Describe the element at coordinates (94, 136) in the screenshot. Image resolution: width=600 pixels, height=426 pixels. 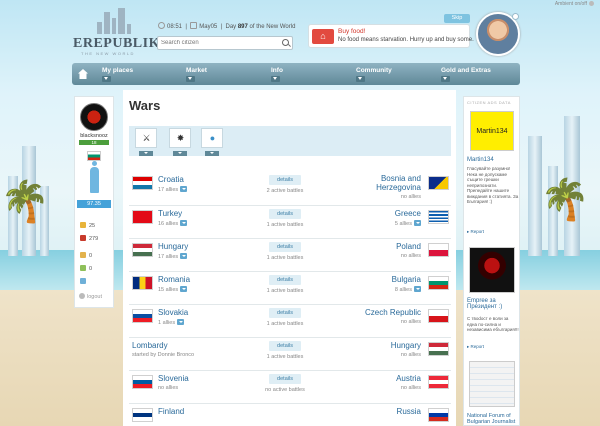
I see `profile-name: blacksnooz` at that location.